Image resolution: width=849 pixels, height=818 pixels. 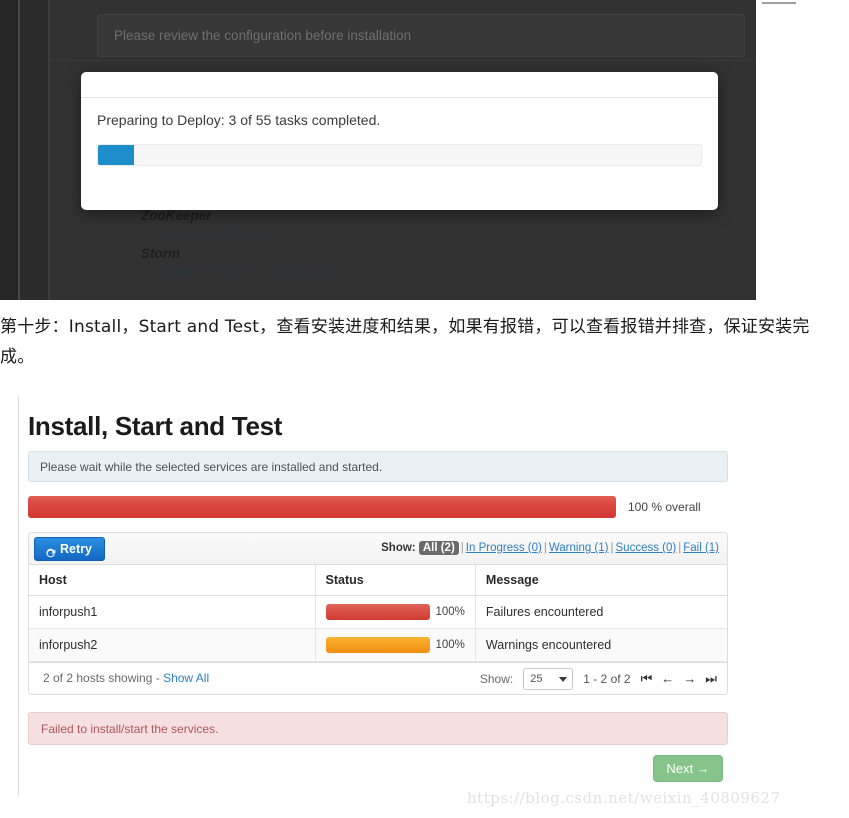 I want to click on filter-sep-3: |, so click(x=612, y=548).